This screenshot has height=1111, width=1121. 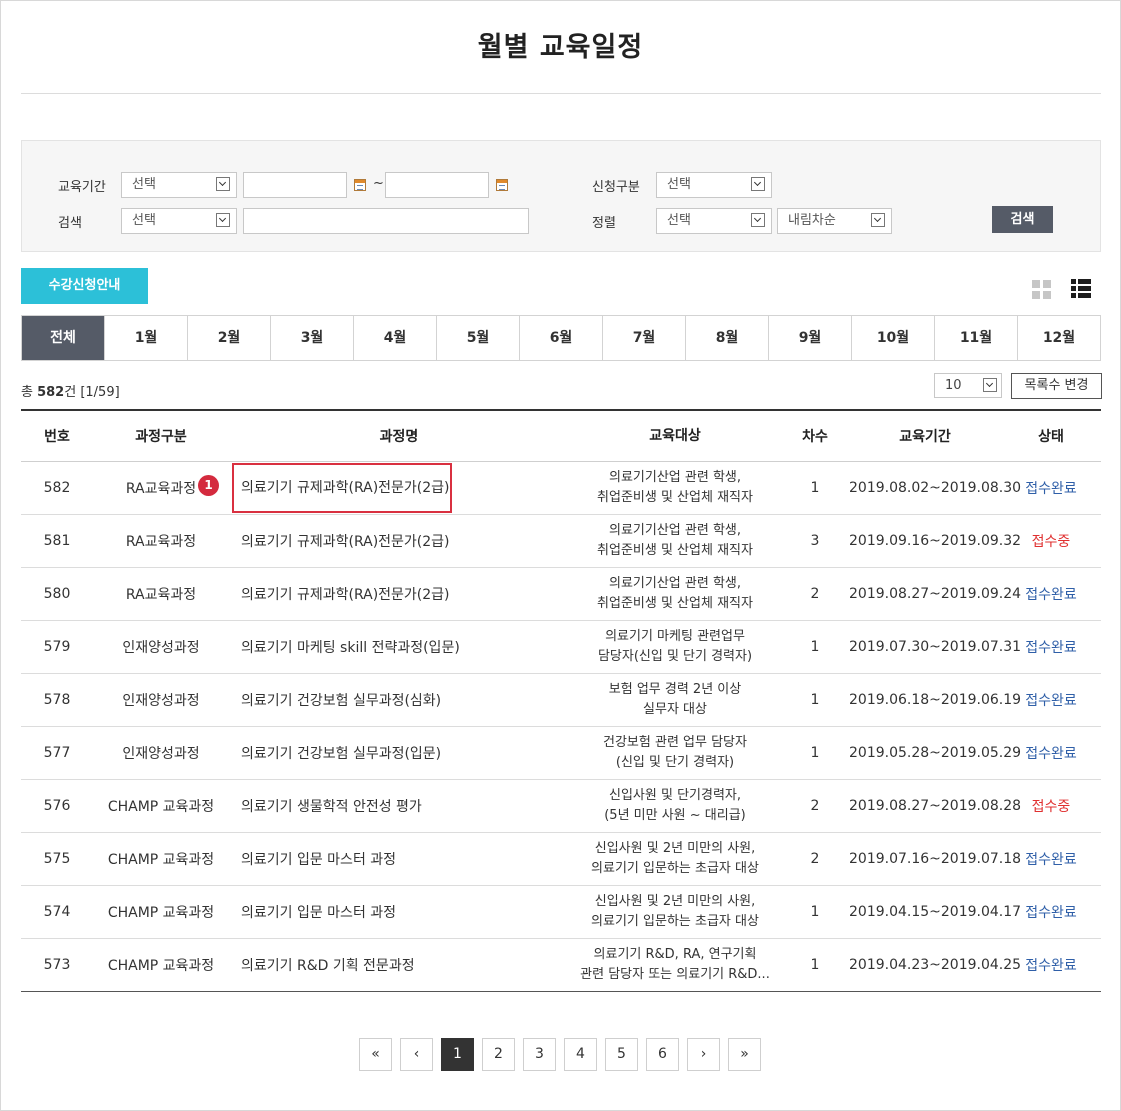 What do you see at coordinates (662, 1054) in the screenshot?
I see `page-button-6: 6` at bounding box center [662, 1054].